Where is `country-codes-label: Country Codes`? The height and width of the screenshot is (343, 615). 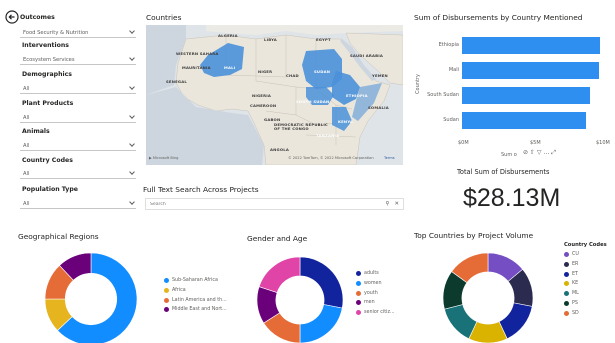 country-codes-label: Country Codes is located at coordinates (47, 160).